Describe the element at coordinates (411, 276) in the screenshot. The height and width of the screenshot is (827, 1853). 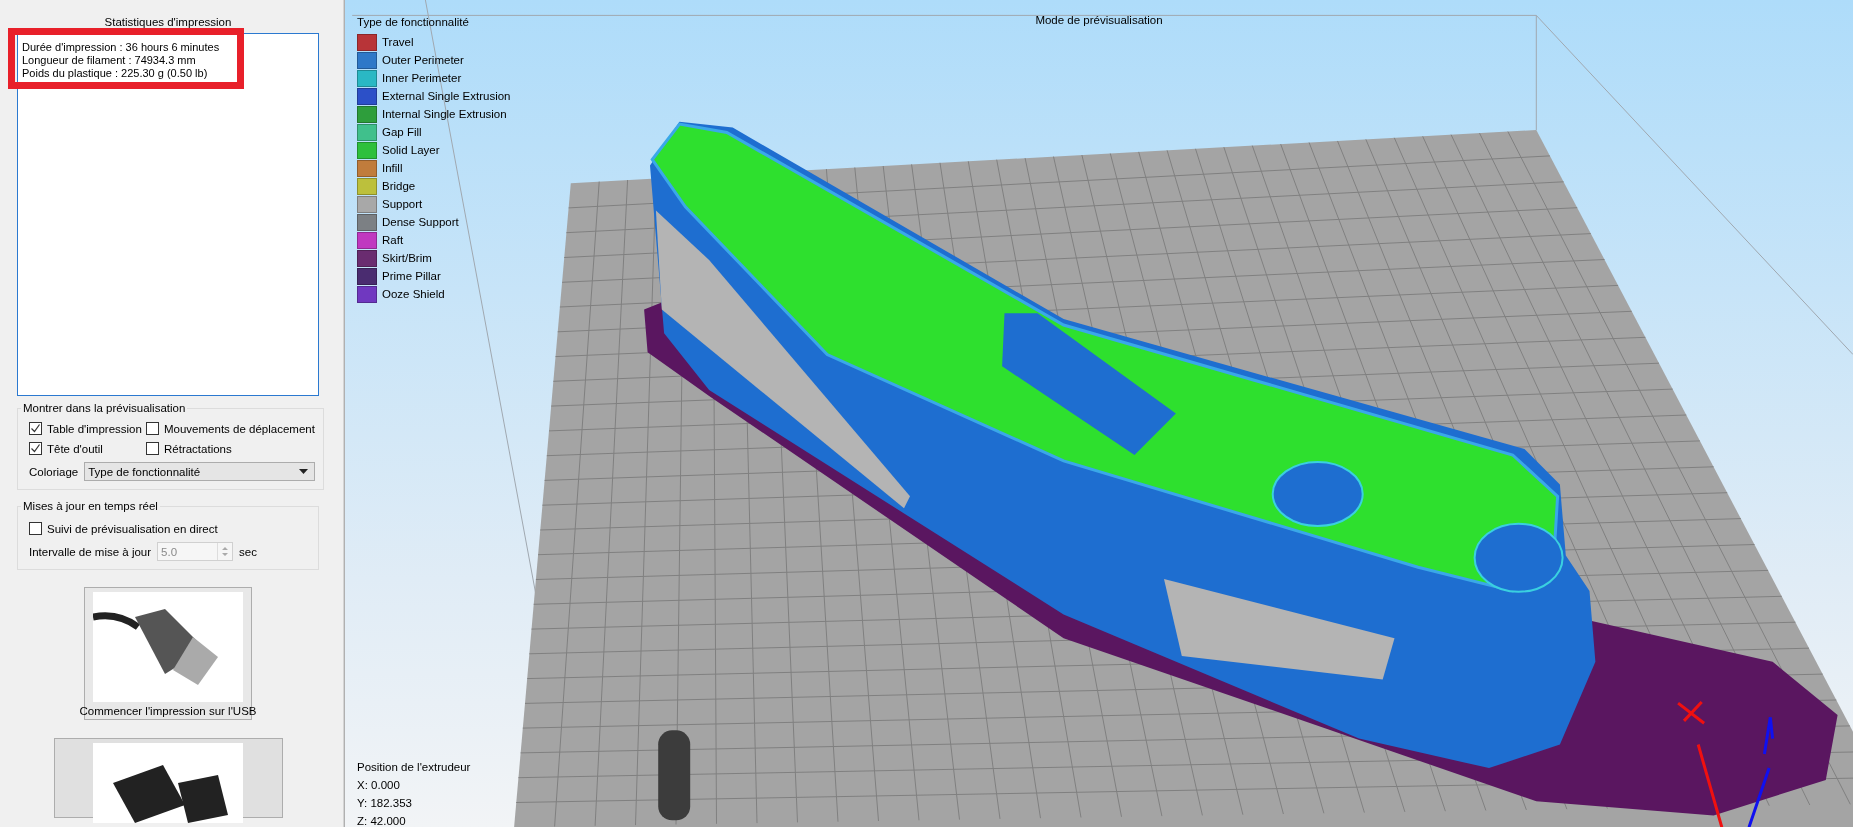
I see `legend-label: Prime Pillar` at that location.